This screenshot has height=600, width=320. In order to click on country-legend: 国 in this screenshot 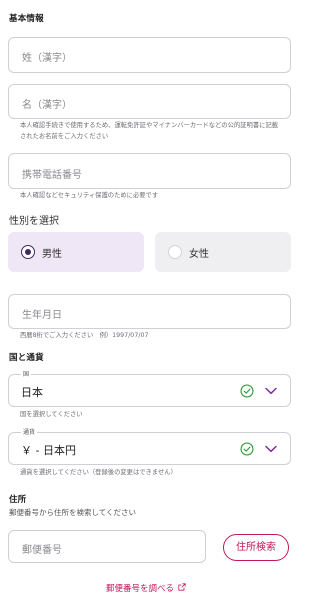, I will do `click(26, 374)`.